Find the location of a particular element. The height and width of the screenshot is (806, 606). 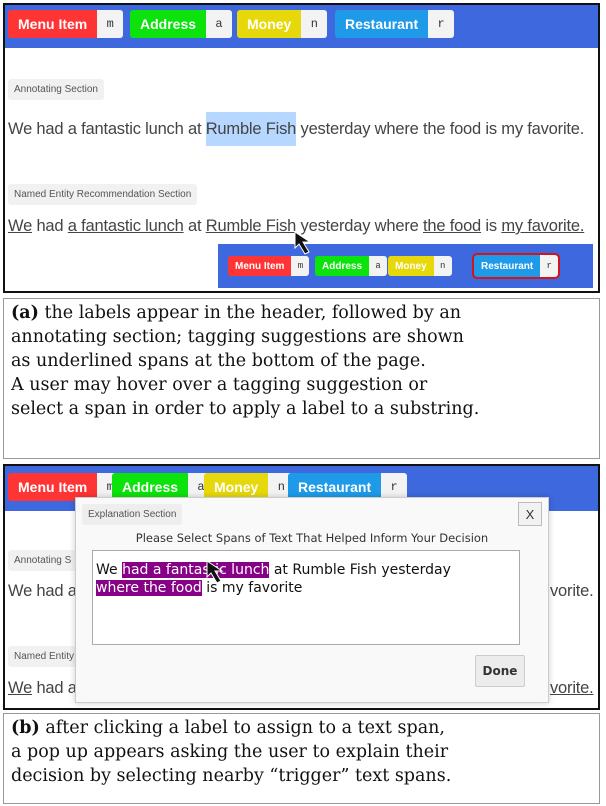

selected-span: Rumble Fish is located at coordinates (250, 129).